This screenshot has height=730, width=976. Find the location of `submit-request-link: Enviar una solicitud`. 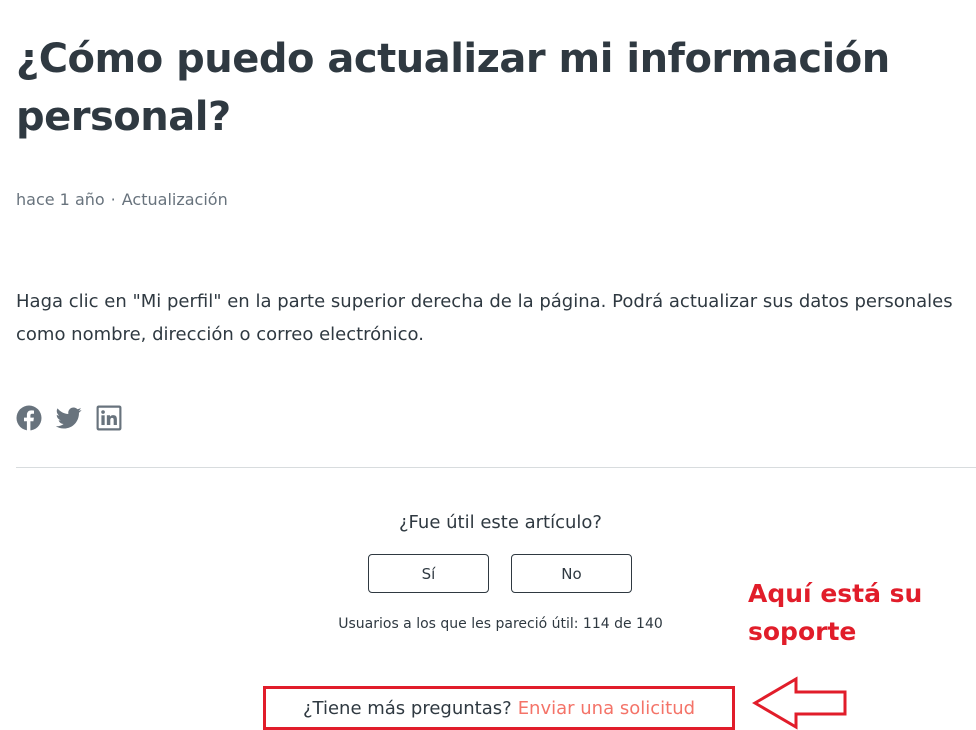

submit-request-link: Enviar una solicitud is located at coordinates (606, 708).